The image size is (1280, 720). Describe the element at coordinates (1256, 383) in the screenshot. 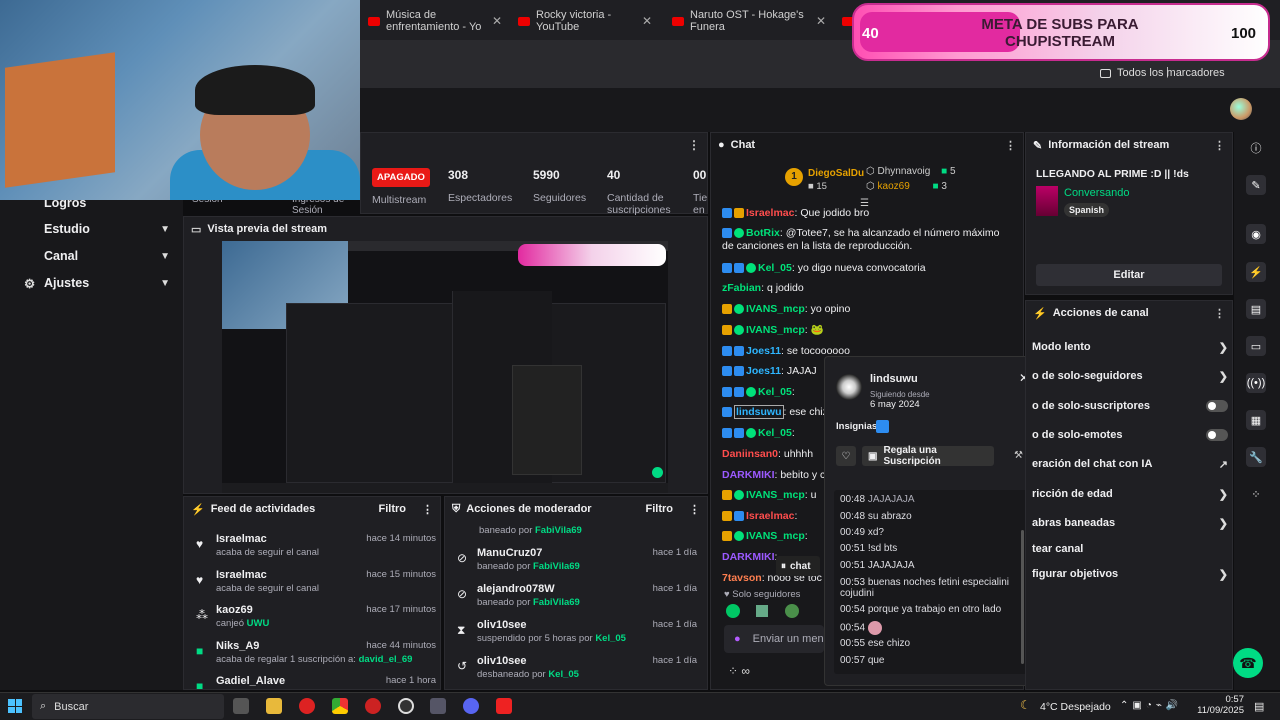

I see `broadcast-icon: ((•))` at that location.